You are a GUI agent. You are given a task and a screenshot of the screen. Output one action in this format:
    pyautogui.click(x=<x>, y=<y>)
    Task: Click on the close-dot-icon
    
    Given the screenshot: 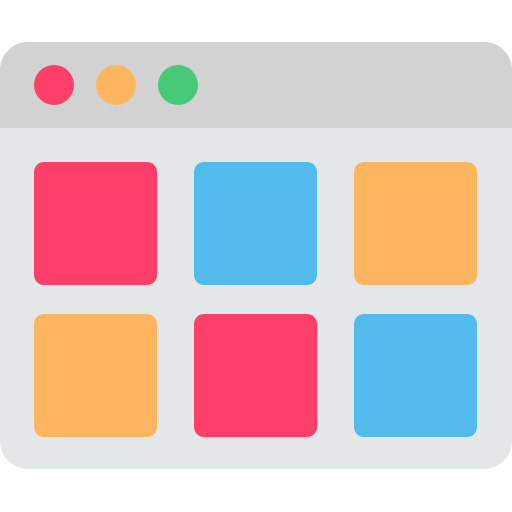 What is the action you would take?
    pyautogui.click(x=54, y=85)
    